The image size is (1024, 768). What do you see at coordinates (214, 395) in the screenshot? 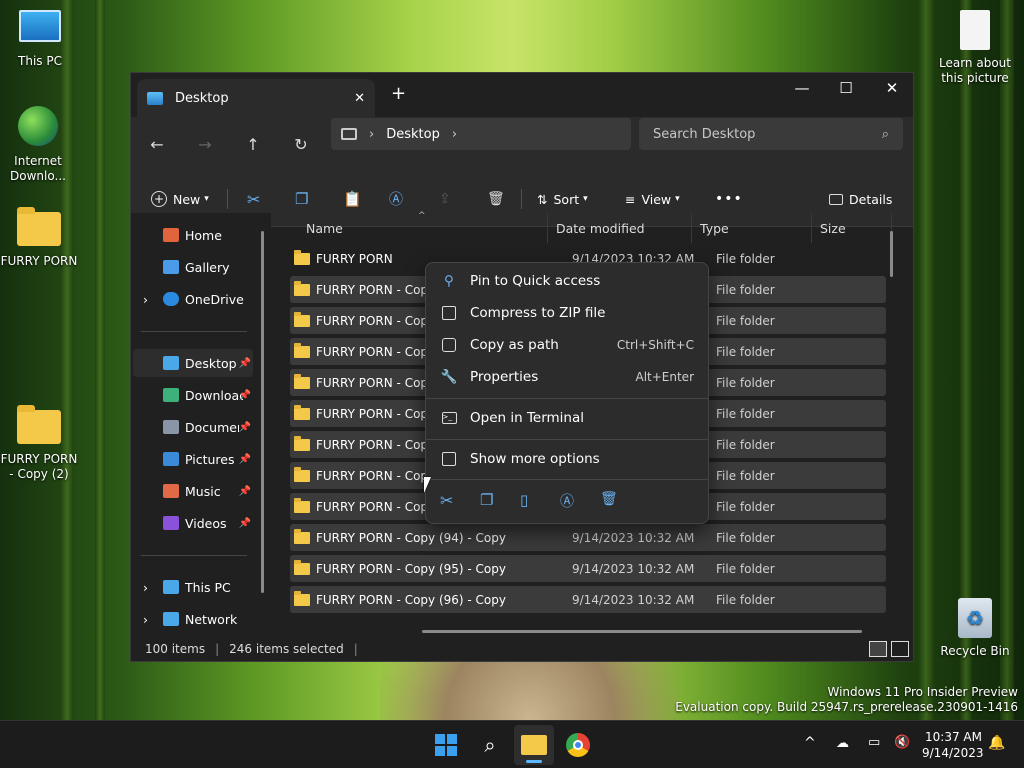
I see `sidebar-item-label: Downloads` at bounding box center [214, 395].